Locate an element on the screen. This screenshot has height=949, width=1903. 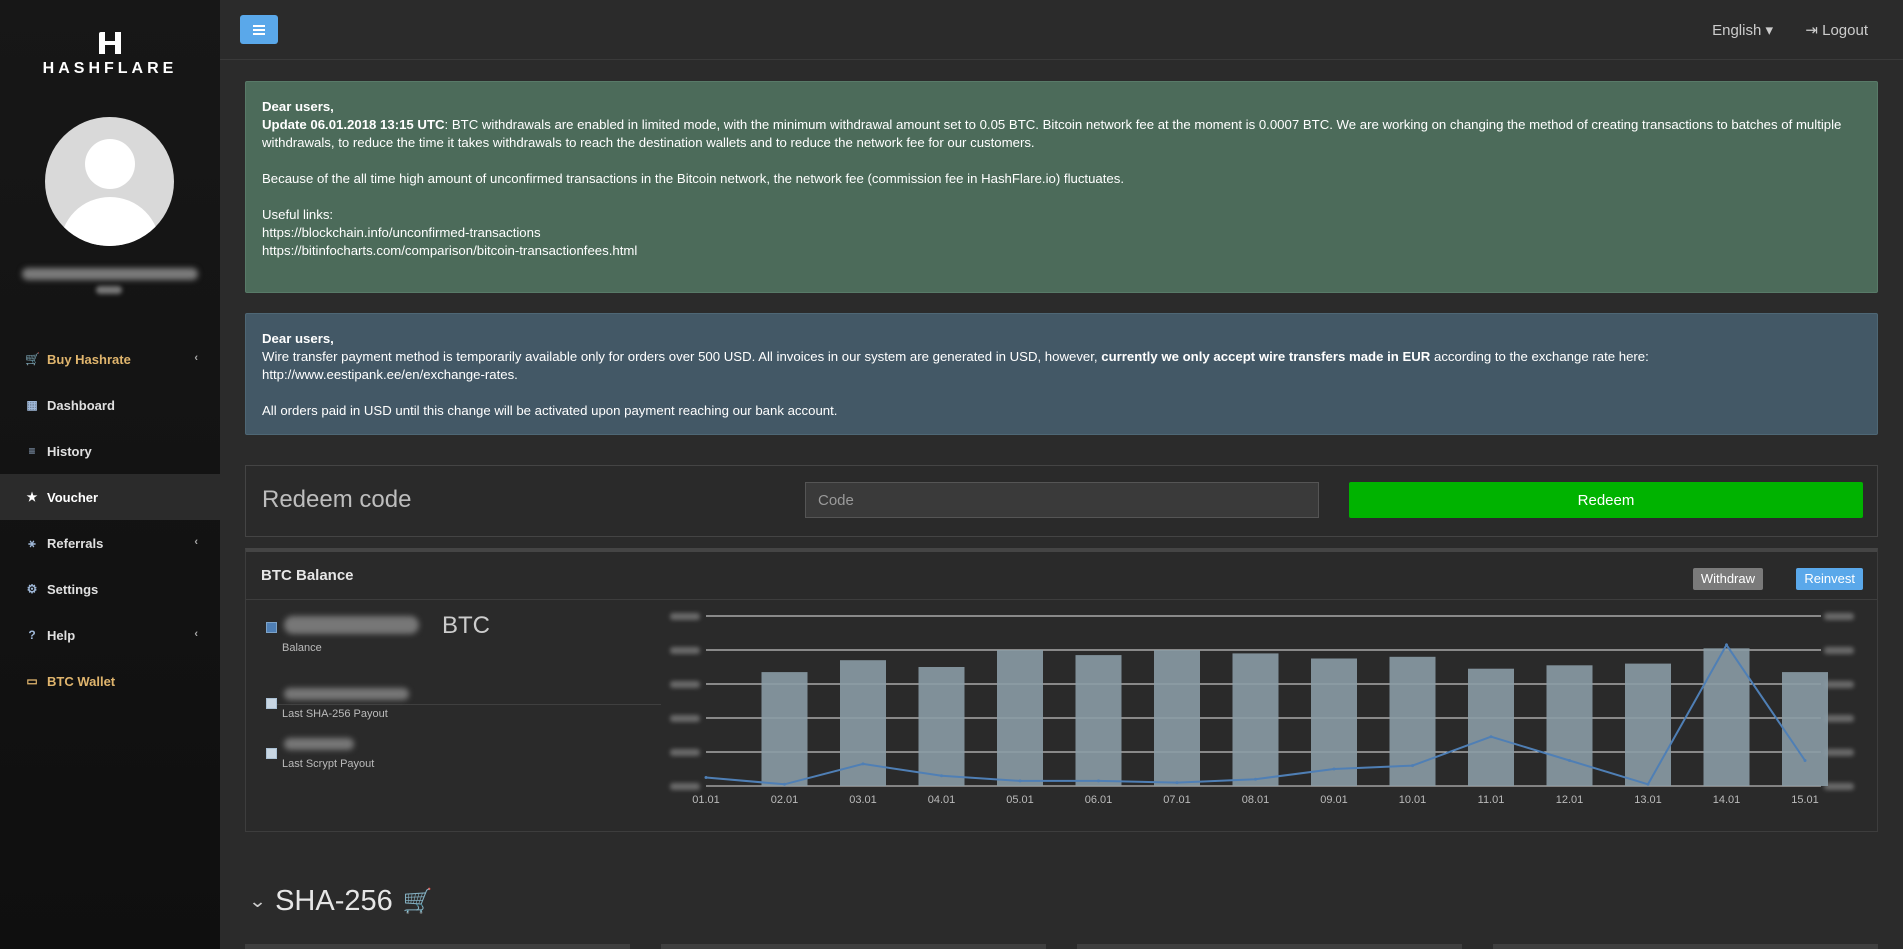
sidebar-item-buy-hashrate: 🛒 Buy Hashrate ‹ is located at coordinates (110, 359).